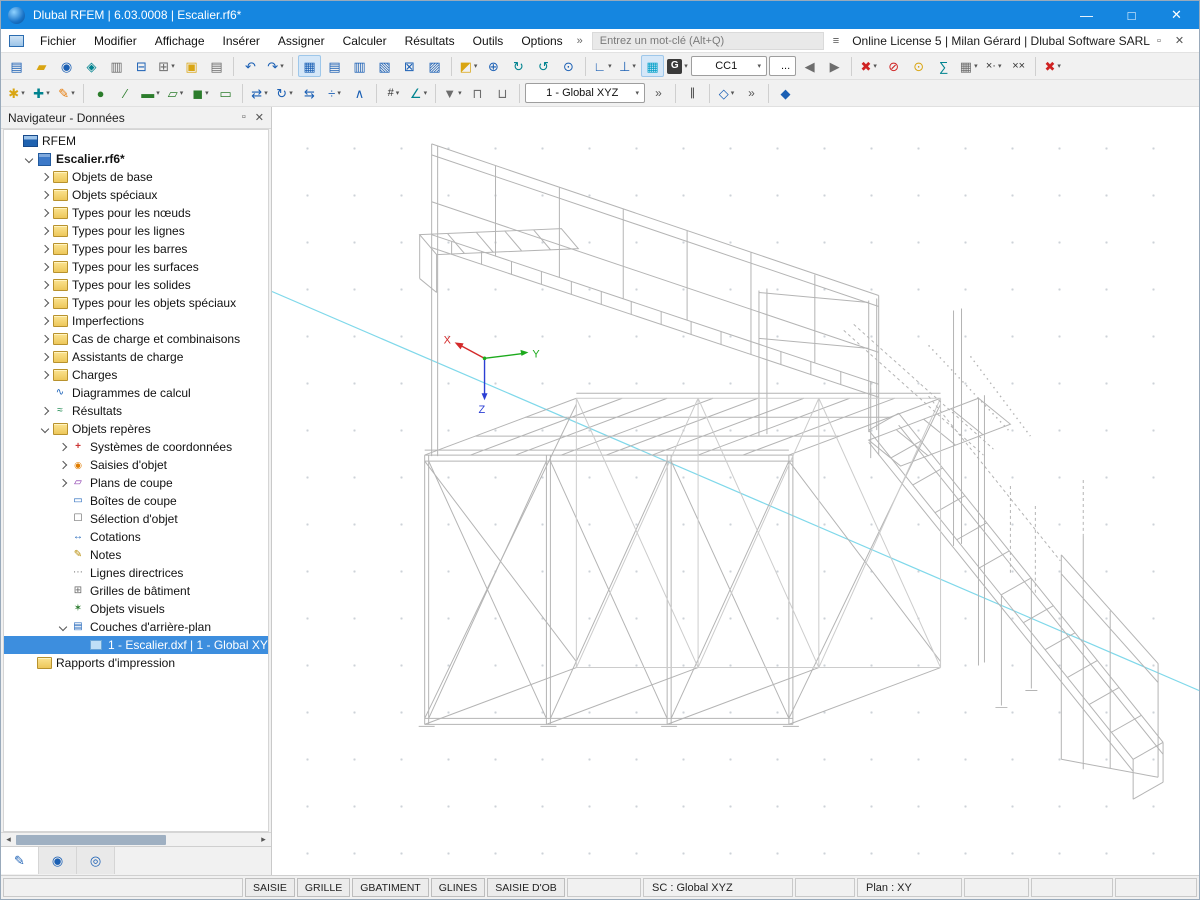 This screenshot has width=1200, height=900. What do you see at coordinates (136, 537) in the screenshot?
I see `tree-item-cotations: Cotations` at bounding box center [136, 537].